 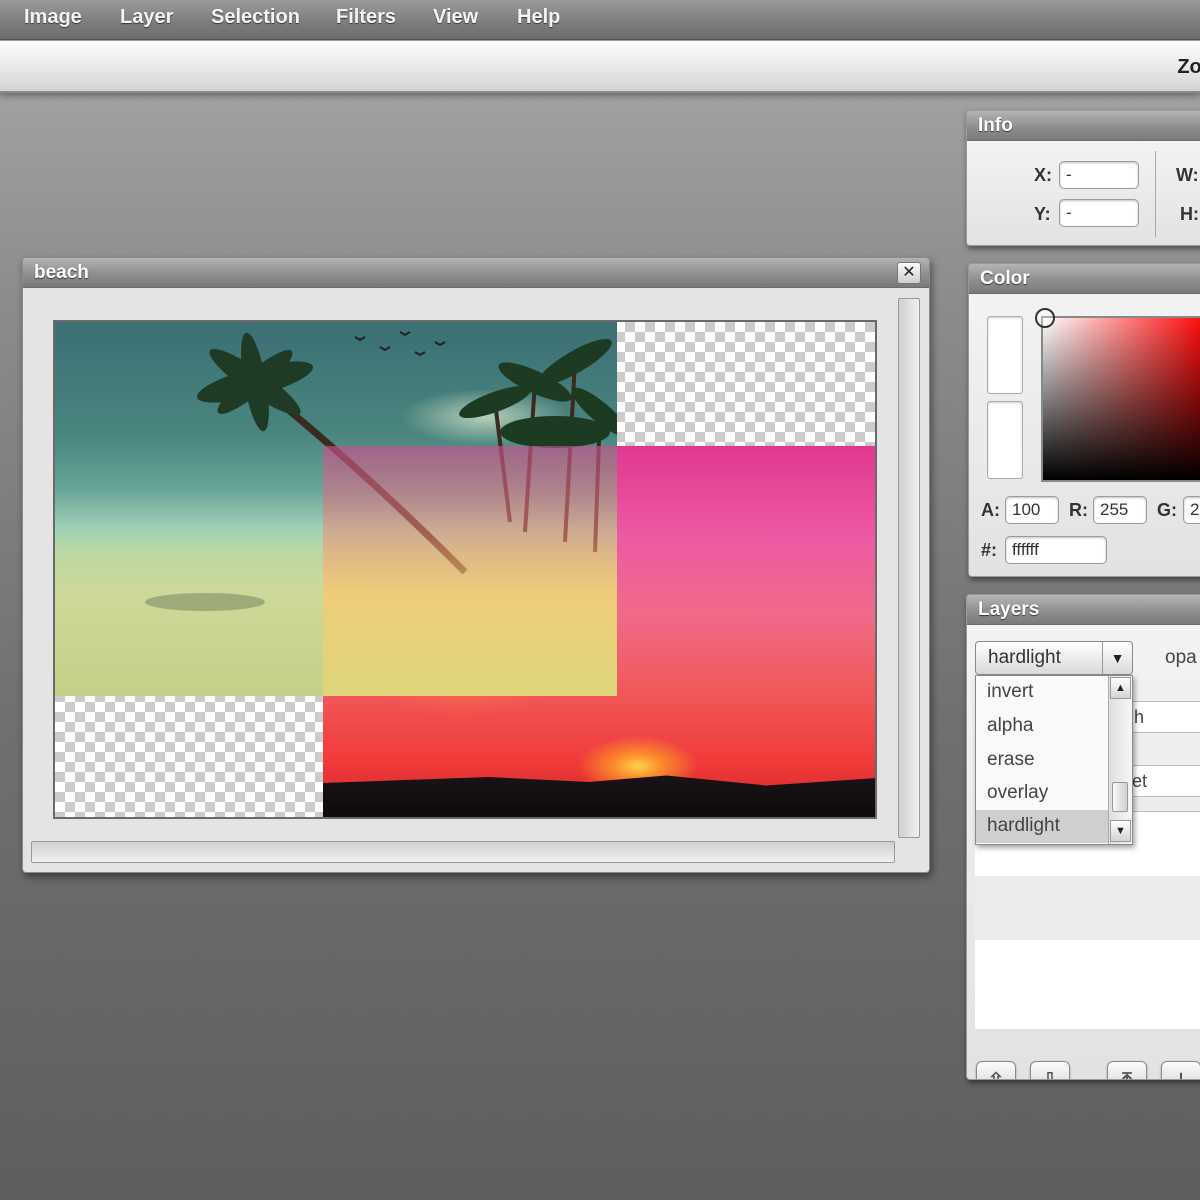 I want to click on blend-option-erase: erase, so click(x=1043, y=760).